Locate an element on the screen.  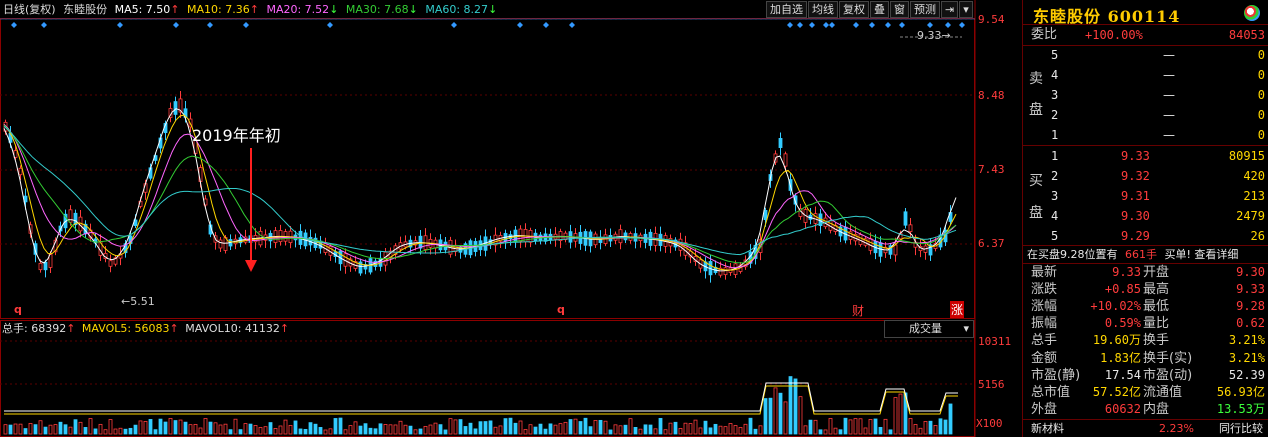
buy-level-row: 3 9.31 213 is located at coordinates (1145, 196).